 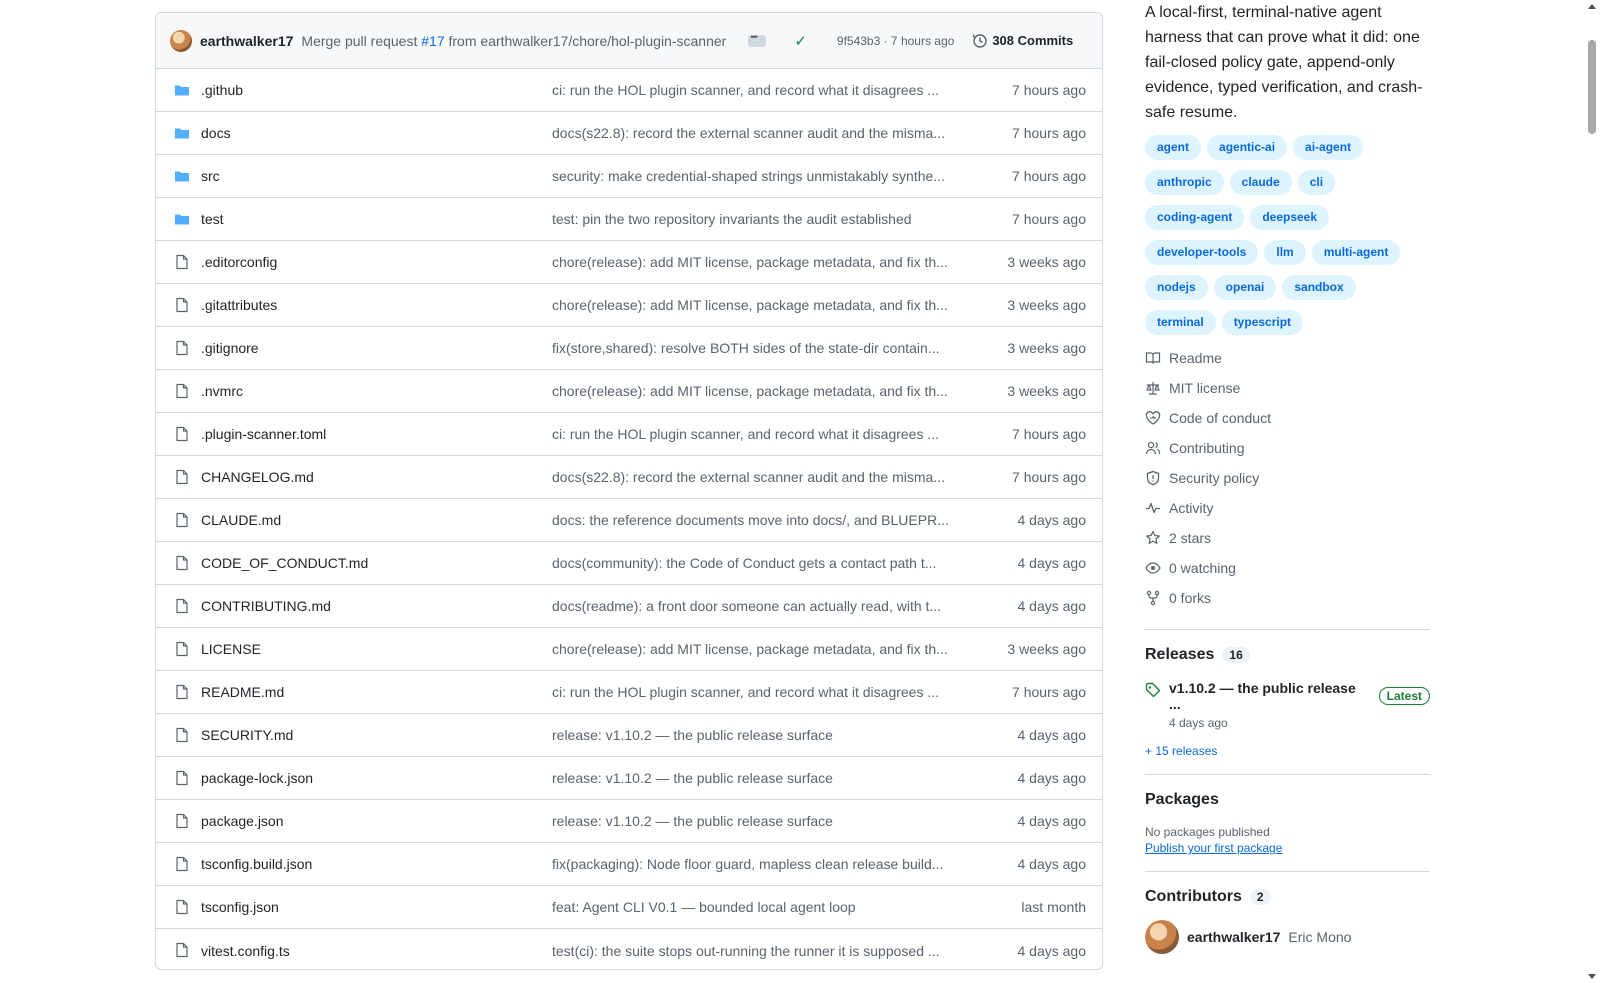 I want to click on file-name: tsconfig.build.json, so click(x=256, y=864).